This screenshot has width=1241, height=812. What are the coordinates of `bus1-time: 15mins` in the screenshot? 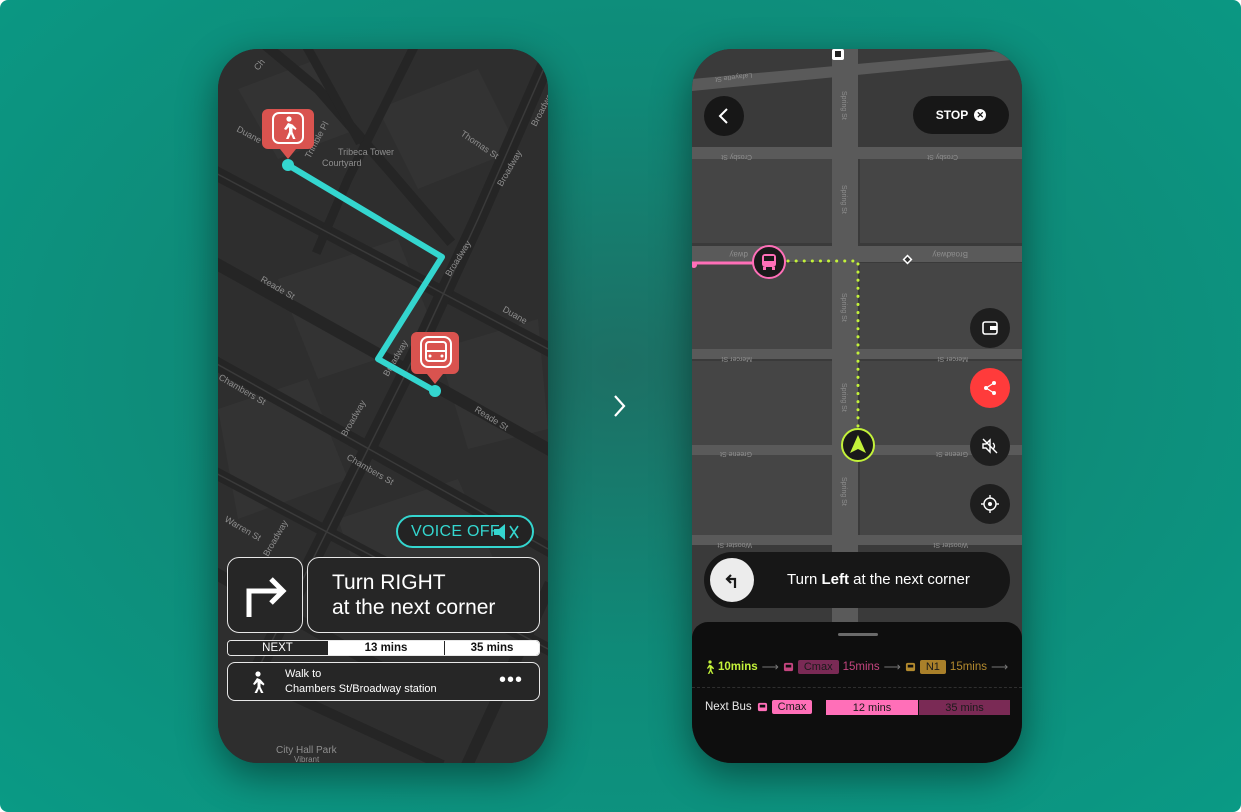 It's located at (861, 667).